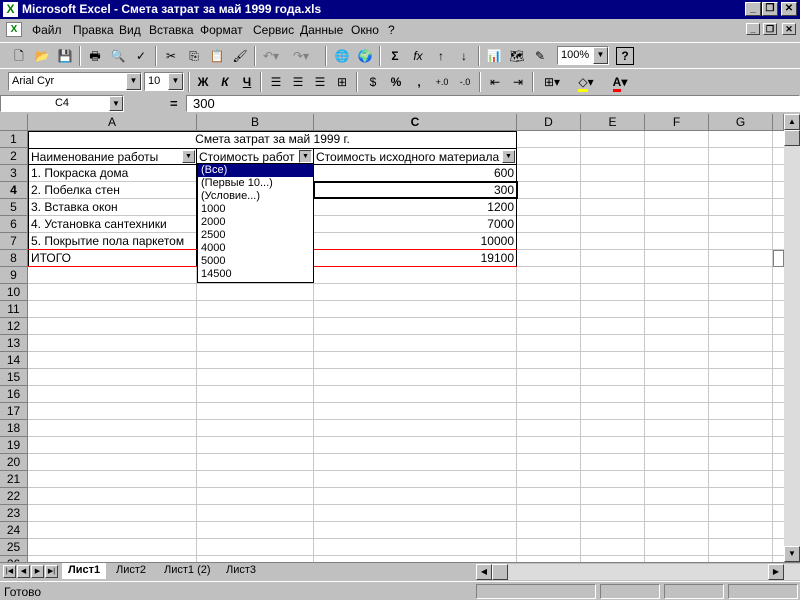  What do you see at coordinates (42, 56) in the screenshot?
I see `open-icon: 📂` at bounding box center [42, 56].